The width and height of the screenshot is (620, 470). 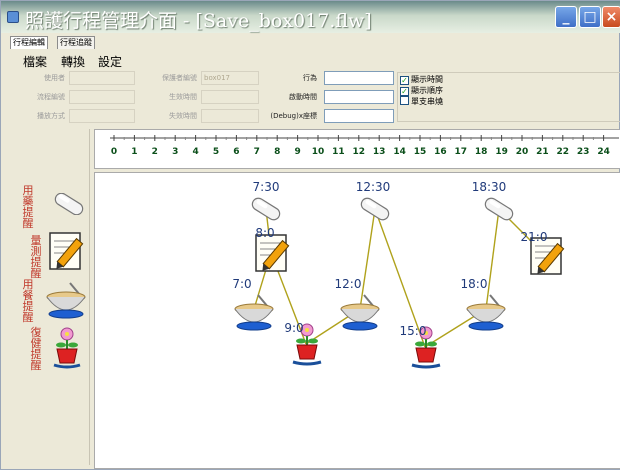 What do you see at coordinates (69, 205) in the screenshot?
I see `pill-icon` at bounding box center [69, 205].